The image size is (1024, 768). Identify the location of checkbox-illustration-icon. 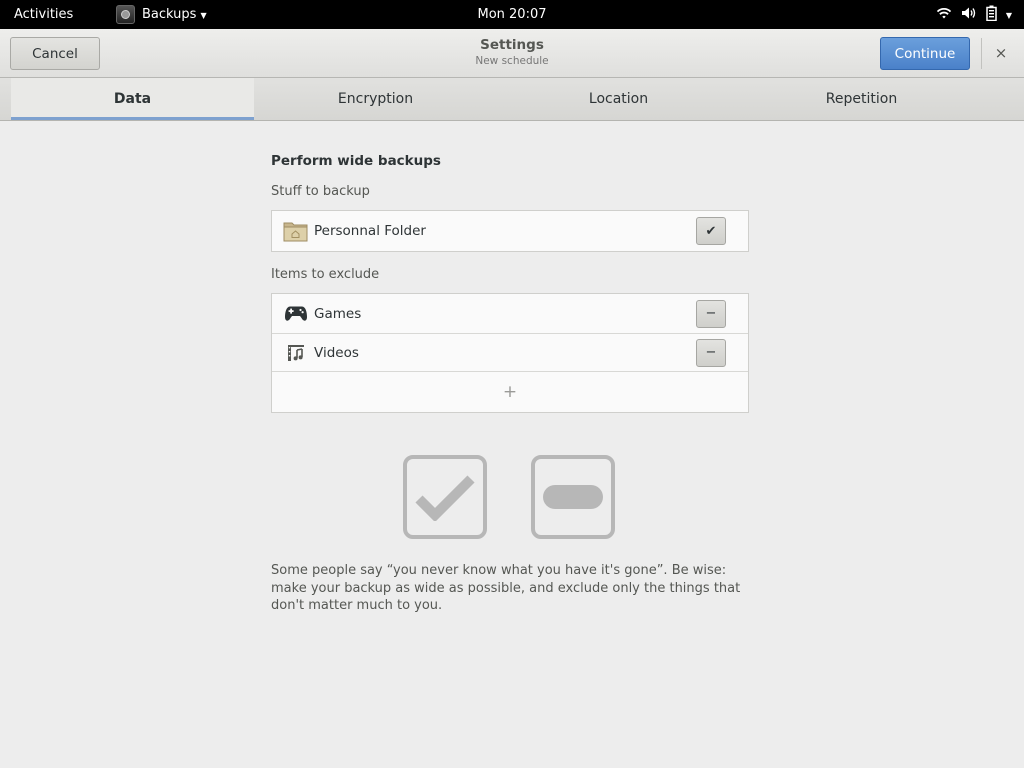
(445, 497).